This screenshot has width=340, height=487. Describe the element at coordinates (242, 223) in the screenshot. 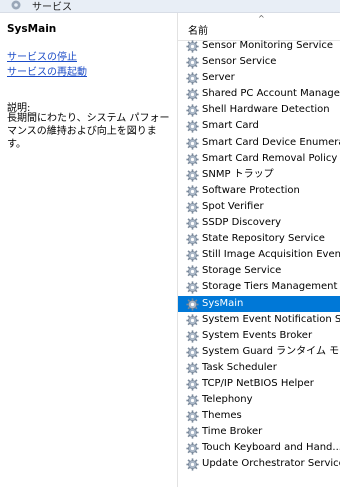

I see `service-row-label: SSDP Discovery` at that location.